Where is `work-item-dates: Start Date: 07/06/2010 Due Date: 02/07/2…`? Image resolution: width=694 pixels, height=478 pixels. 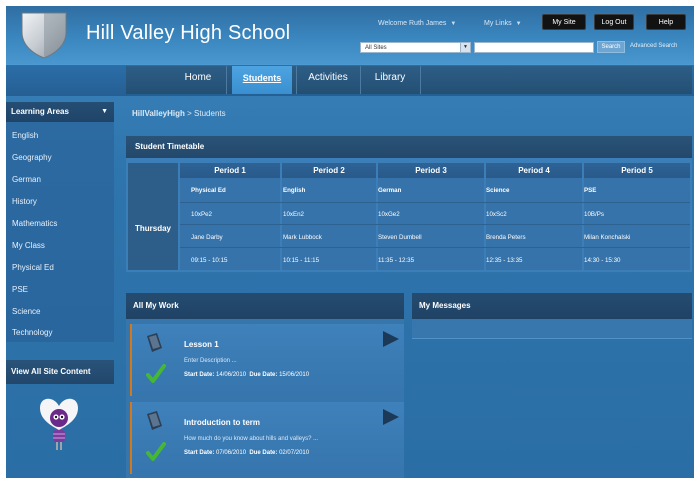
work-item-dates: Start Date: 07/06/2010 Due Date: 02/07/2… is located at coordinates (246, 453).